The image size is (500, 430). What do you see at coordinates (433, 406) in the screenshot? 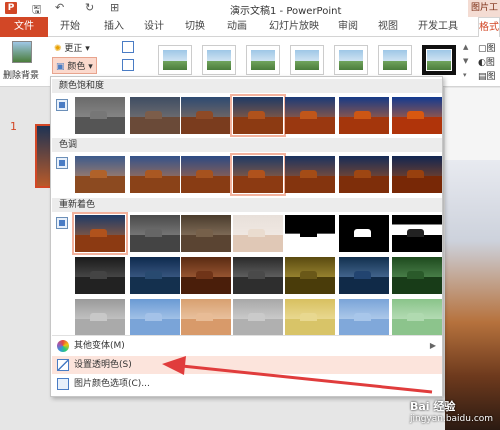
I see `watermark-brand: Bai 经验` at bounding box center [433, 406].